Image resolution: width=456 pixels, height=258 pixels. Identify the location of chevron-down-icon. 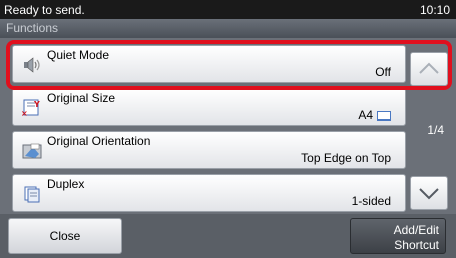
(429, 194).